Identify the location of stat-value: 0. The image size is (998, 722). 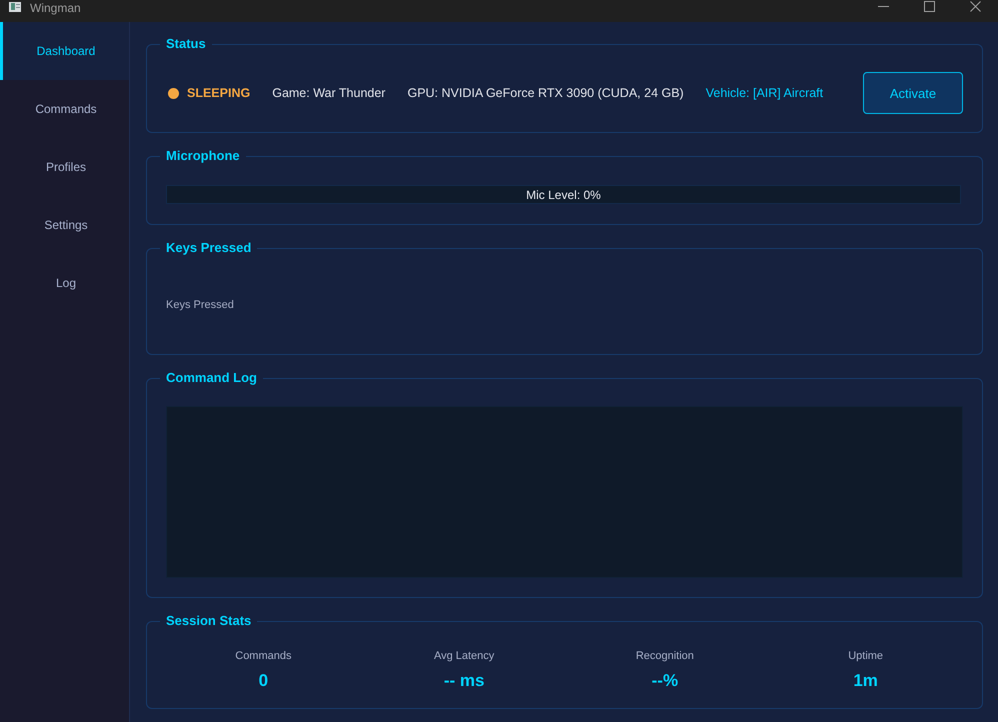
(263, 680).